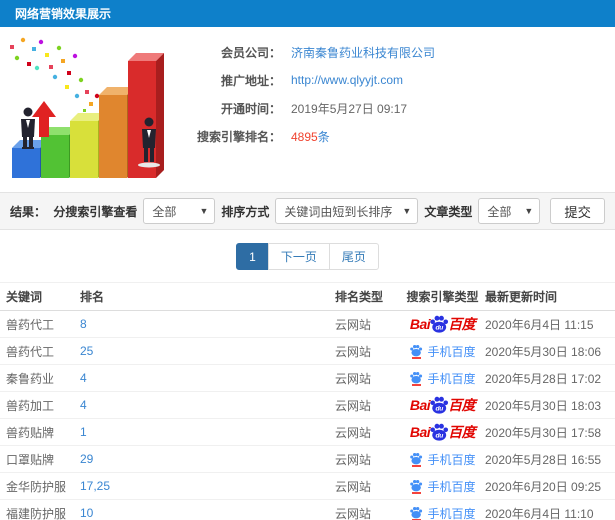  What do you see at coordinates (307, 13) in the screenshot?
I see `title-bar: 网络营销效果展示` at bounding box center [307, 13].